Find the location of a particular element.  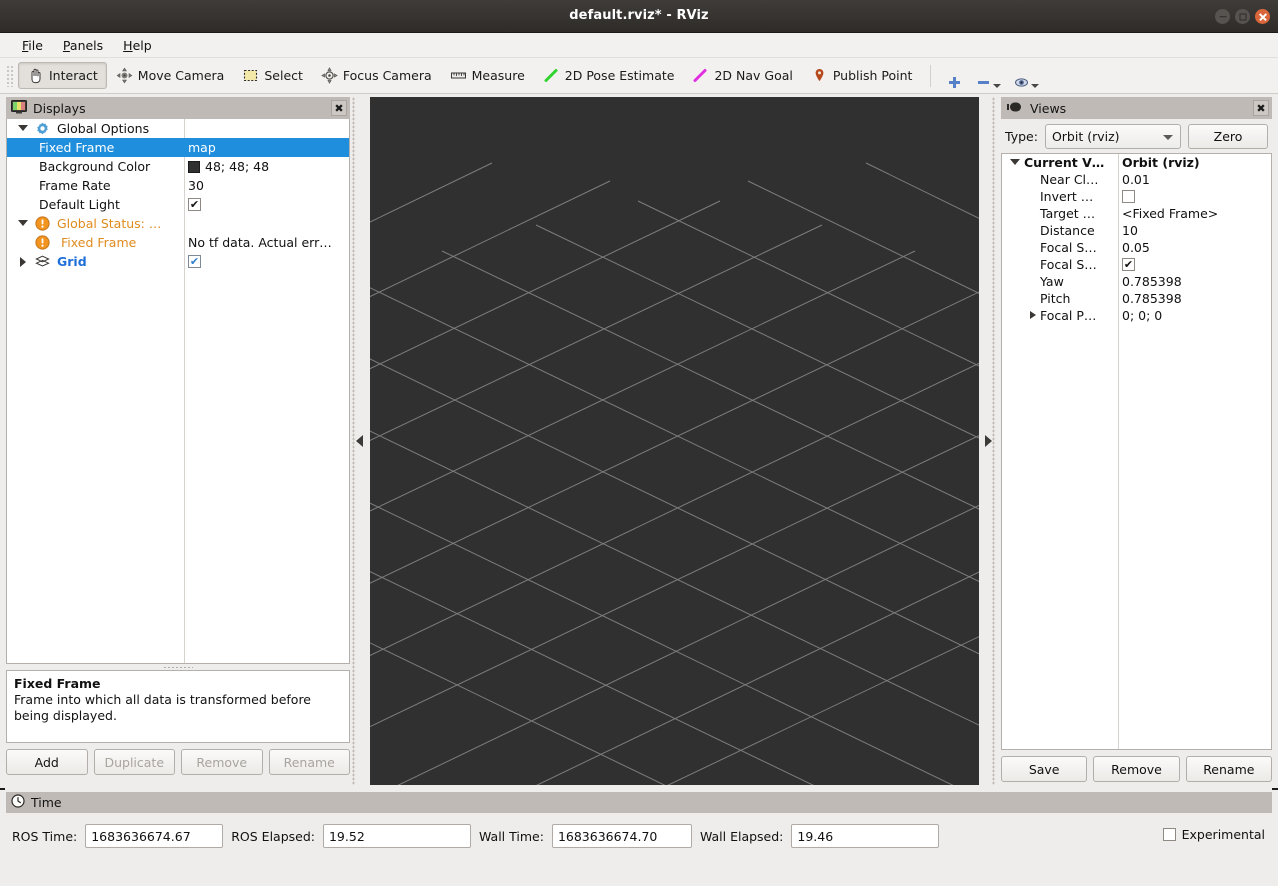

displays-panel-header: Displays ✖ is located at coordinates (178, 108).